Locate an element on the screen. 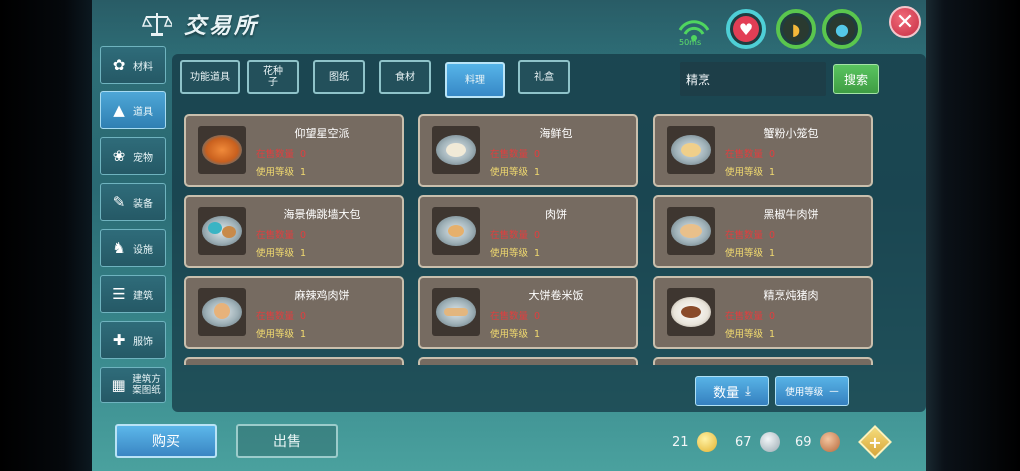 The height and width of the screenshot is (471, 1020). sidebar-item-label: 装备 is located at coordinates (143, 204).